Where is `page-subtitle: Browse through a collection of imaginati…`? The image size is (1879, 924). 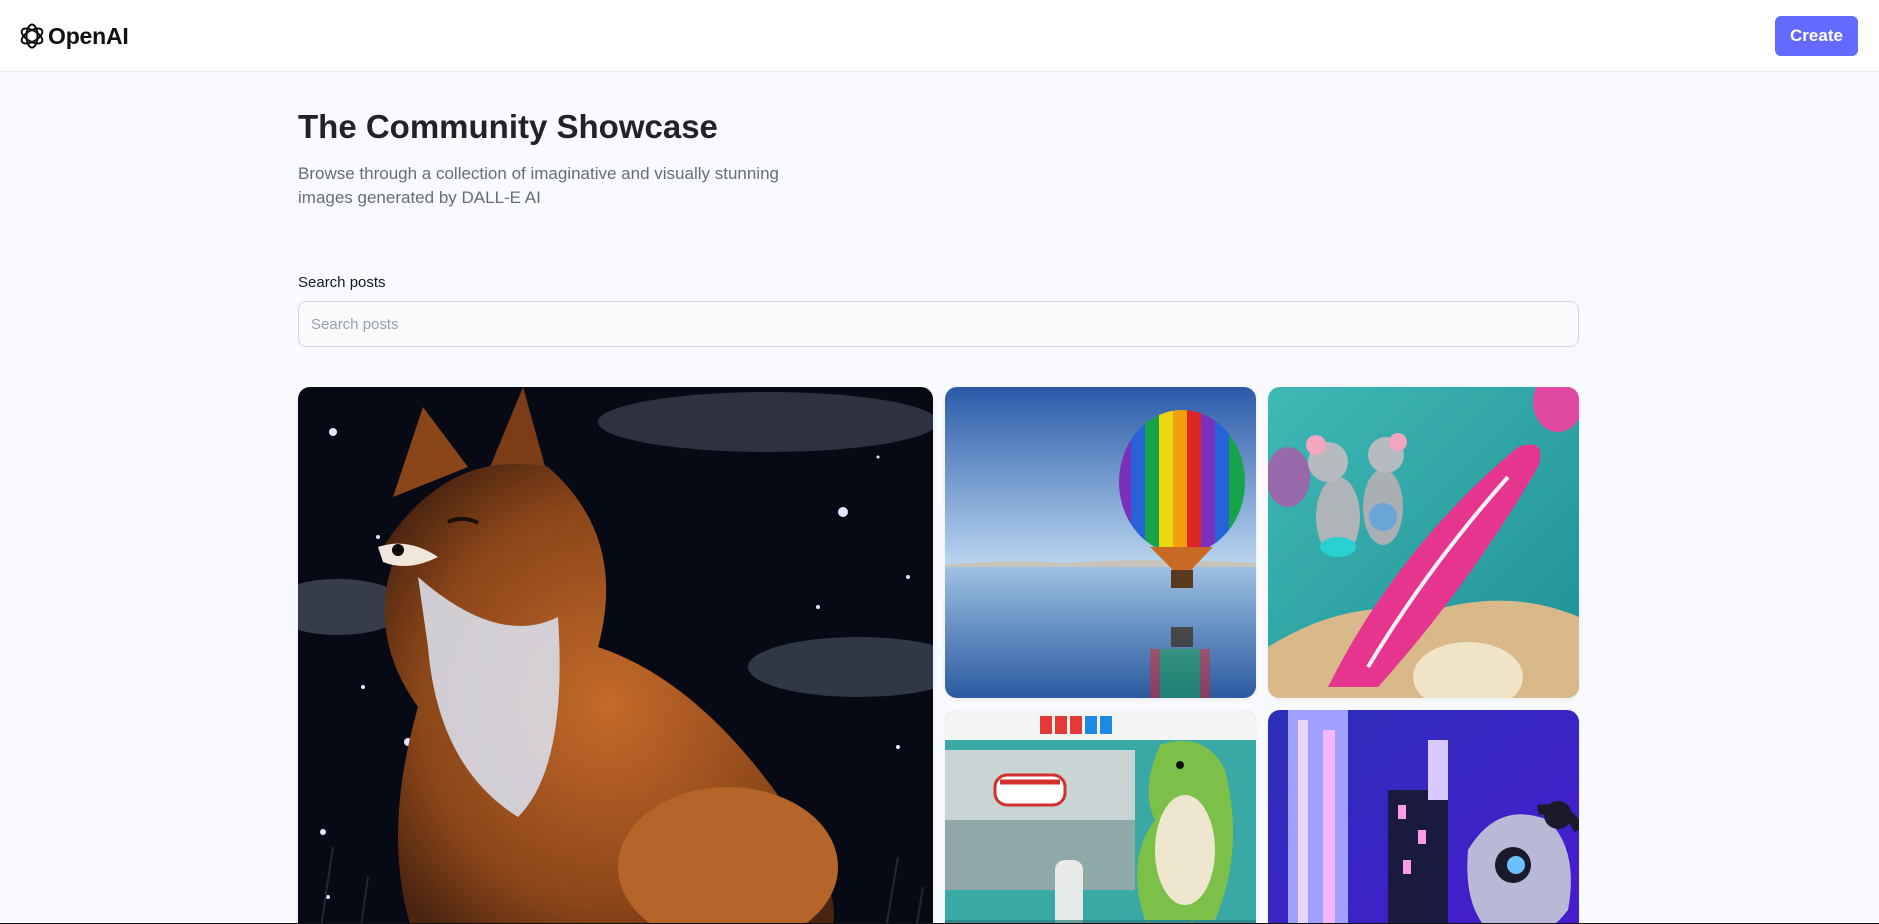 page-subtitle: Browse through a collection of imaginati… is located at coordinates (538, 185).